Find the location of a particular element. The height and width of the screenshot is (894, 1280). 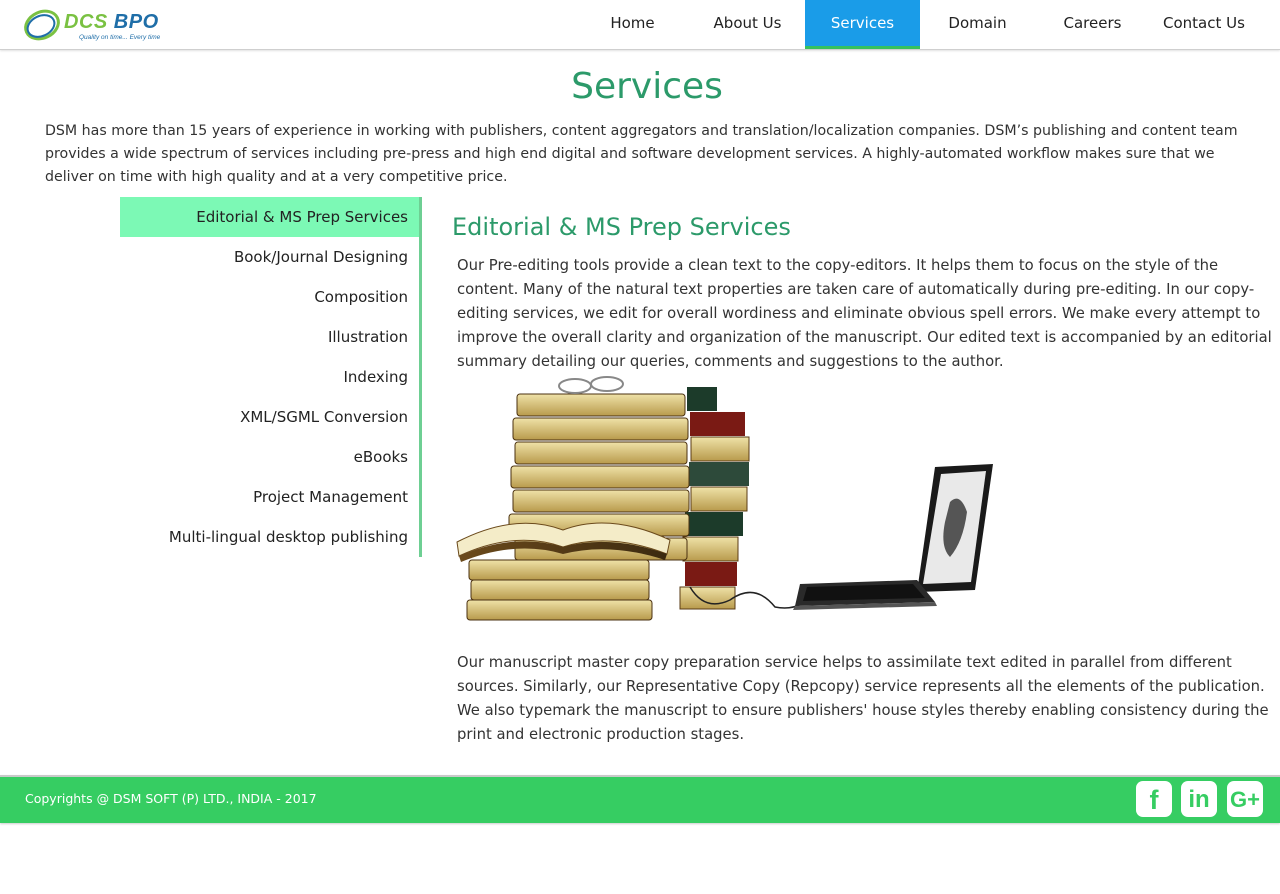

site-logo: DCS BPO Quality on time... Every time is located at coordinates (97, 25).